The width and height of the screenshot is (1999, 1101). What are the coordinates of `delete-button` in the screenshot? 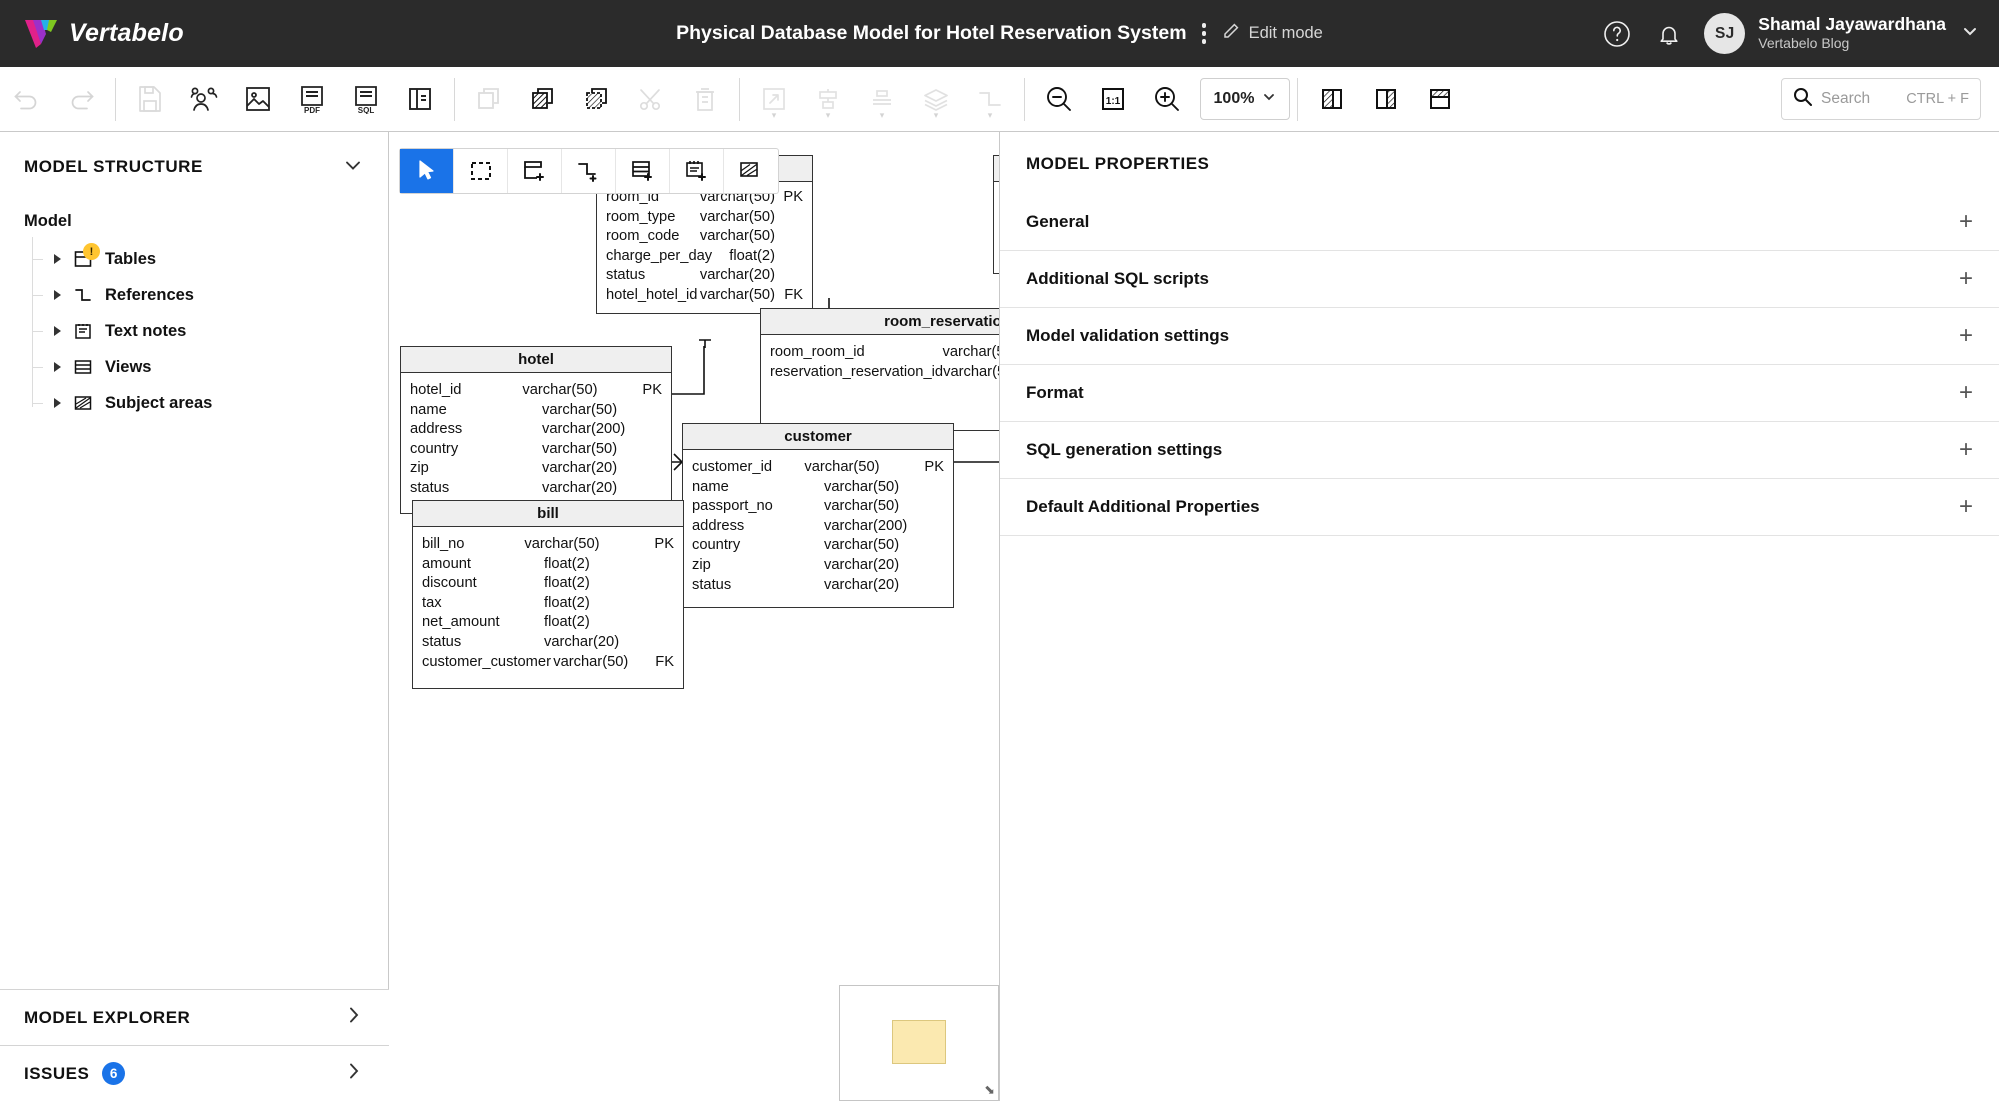 It's located at (705, 99).